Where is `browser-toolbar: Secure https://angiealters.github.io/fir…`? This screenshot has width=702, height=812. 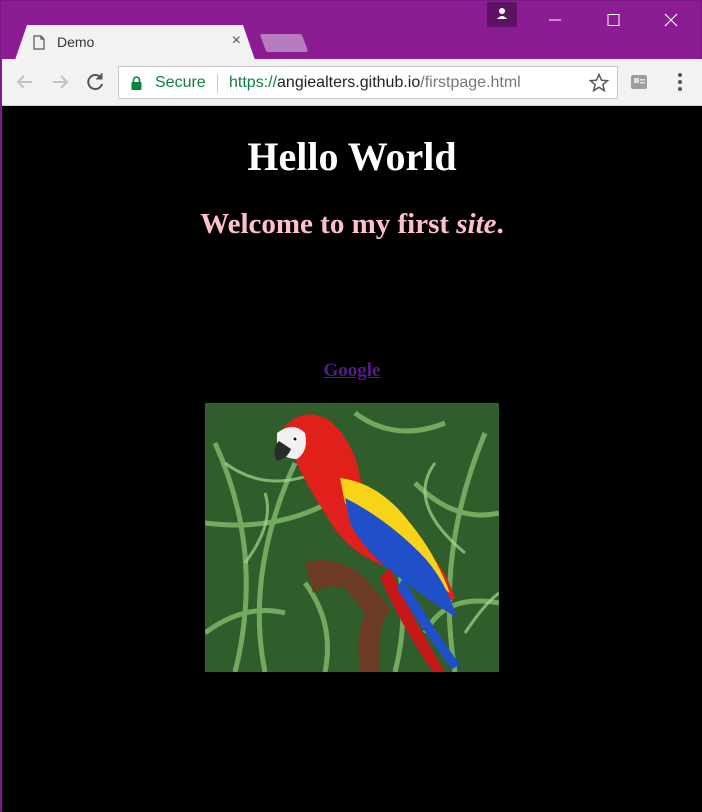
browser-toolbar: Secure https://angiealters.github.io/fir… is located at coordinates (352, 82).